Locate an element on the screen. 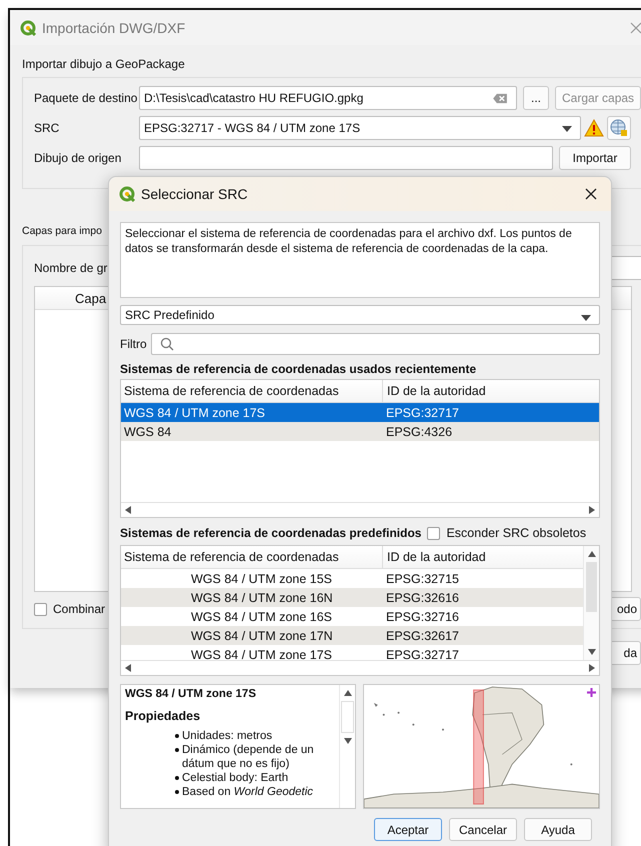  crs-name-heading: WGS 84 / UTM zone 17S is located at coordinates (191, 694).